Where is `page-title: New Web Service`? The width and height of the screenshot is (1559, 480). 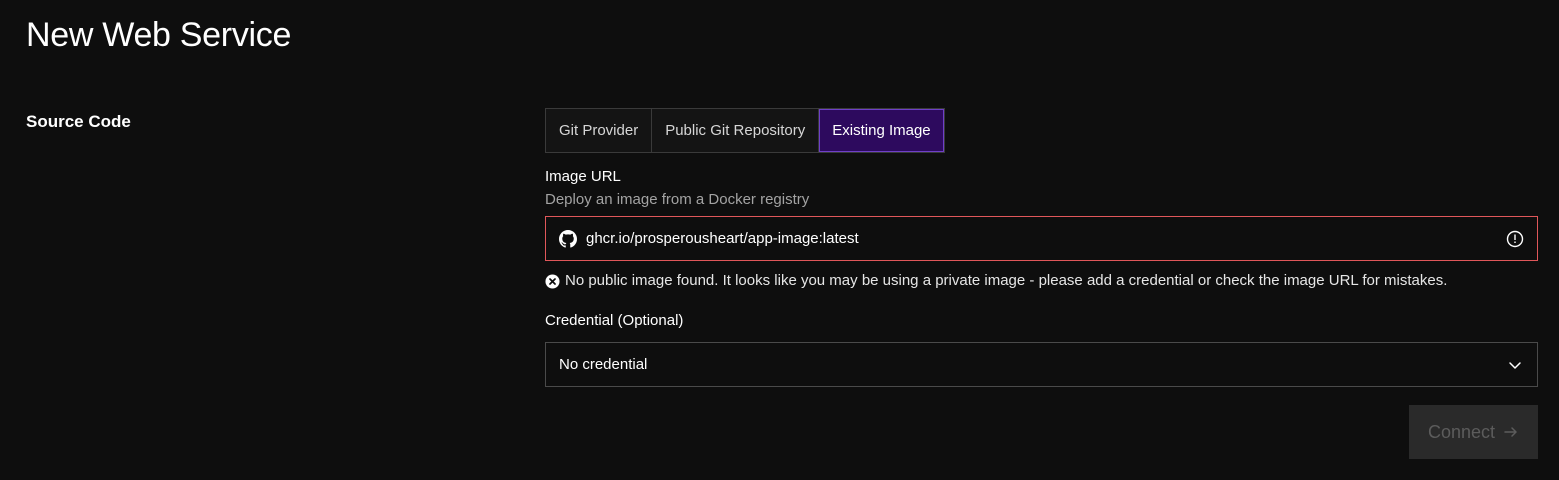 page-title: New Web Service is located at coordinates (159, 35).